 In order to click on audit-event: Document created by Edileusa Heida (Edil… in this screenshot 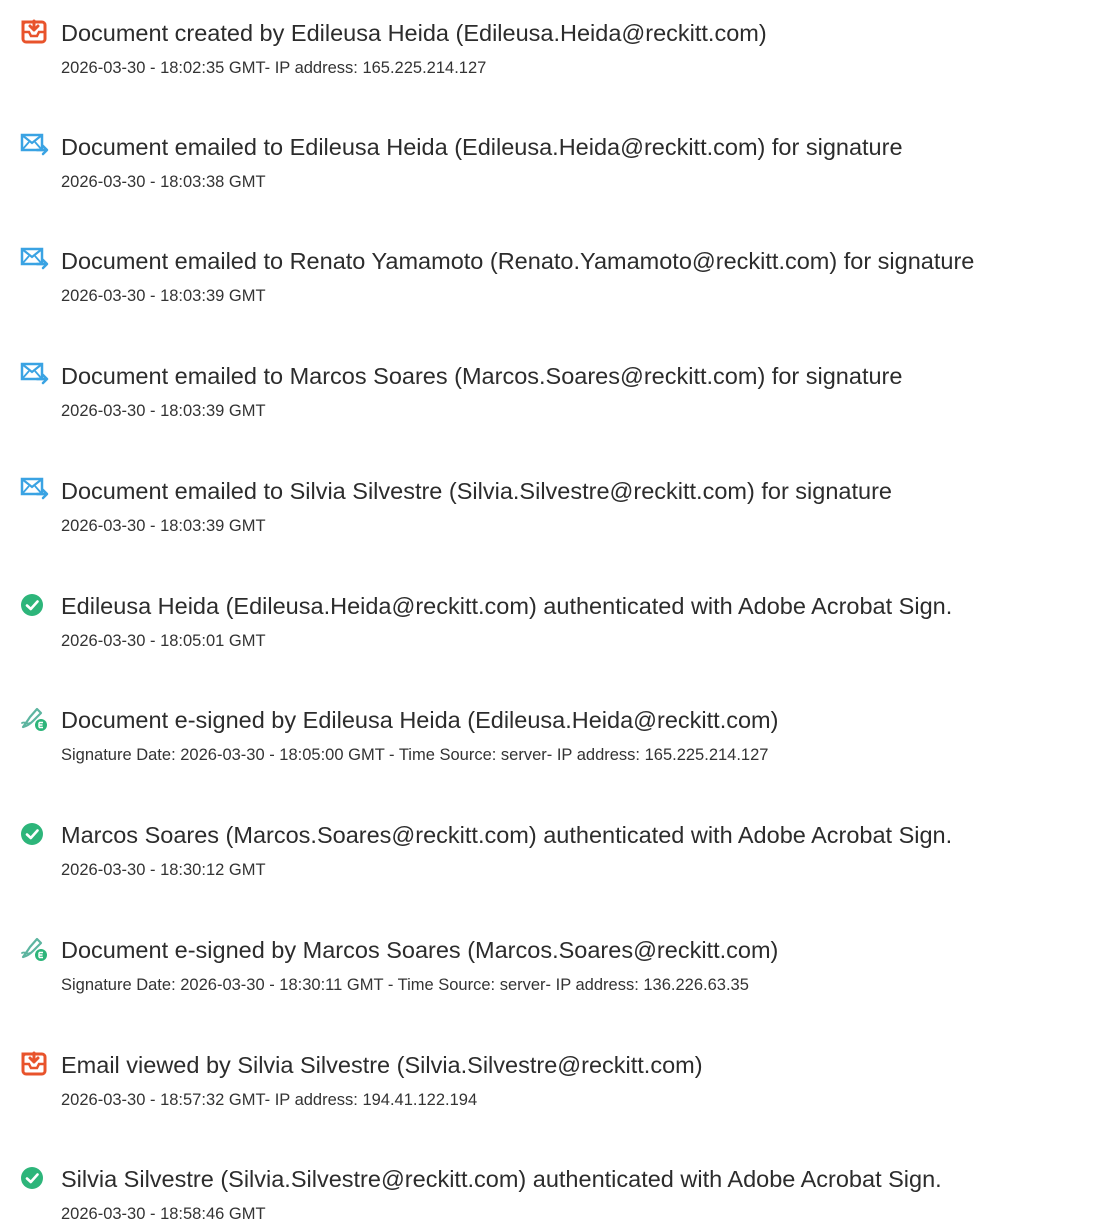, I will do `click(560, 58)`.